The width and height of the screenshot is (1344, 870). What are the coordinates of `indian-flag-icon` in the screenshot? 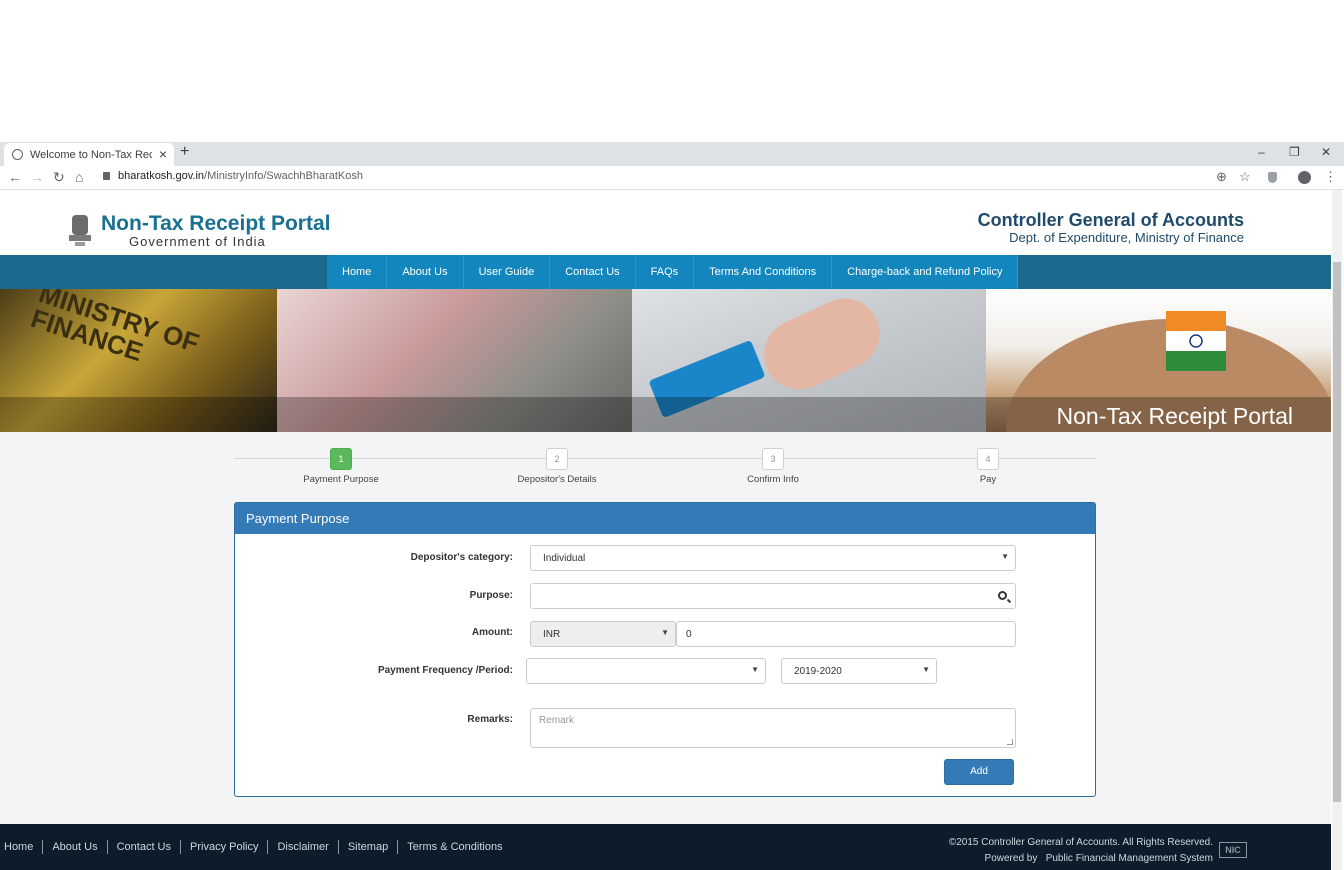 It's located at (1196, 341).